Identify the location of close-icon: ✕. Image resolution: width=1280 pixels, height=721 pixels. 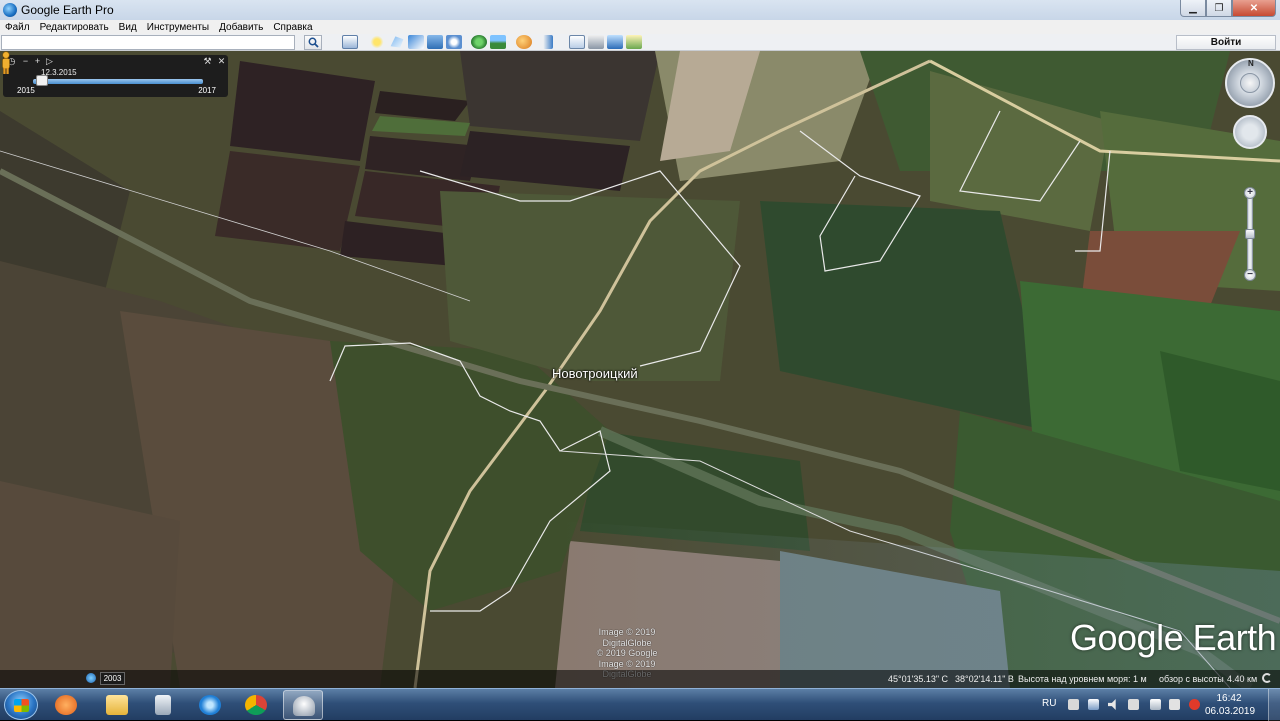
(1254, 8).